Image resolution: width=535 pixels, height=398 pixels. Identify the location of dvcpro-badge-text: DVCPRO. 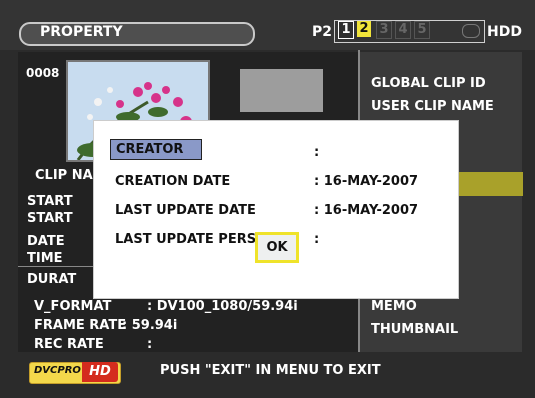
(57, 370).